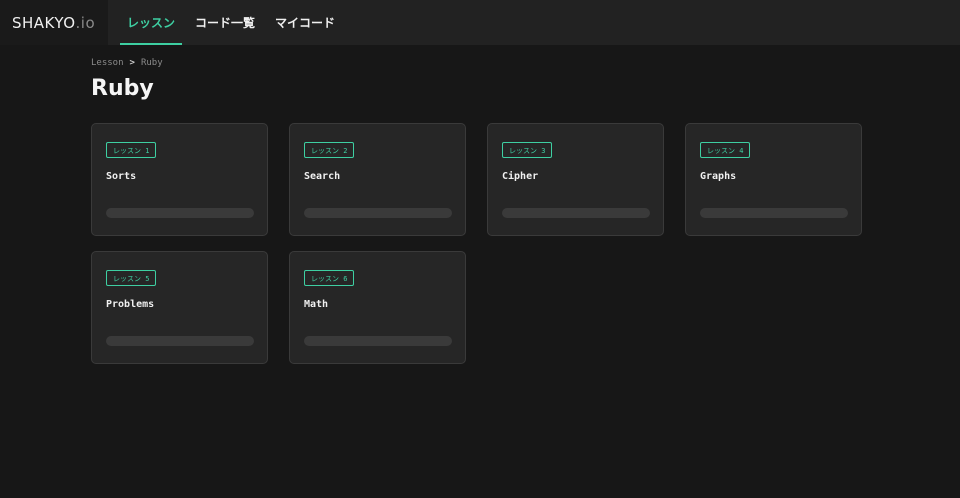 This screenshot has height=498, width=960. I want to click on breadcrumb-root: Lesson, so click(107, 63).